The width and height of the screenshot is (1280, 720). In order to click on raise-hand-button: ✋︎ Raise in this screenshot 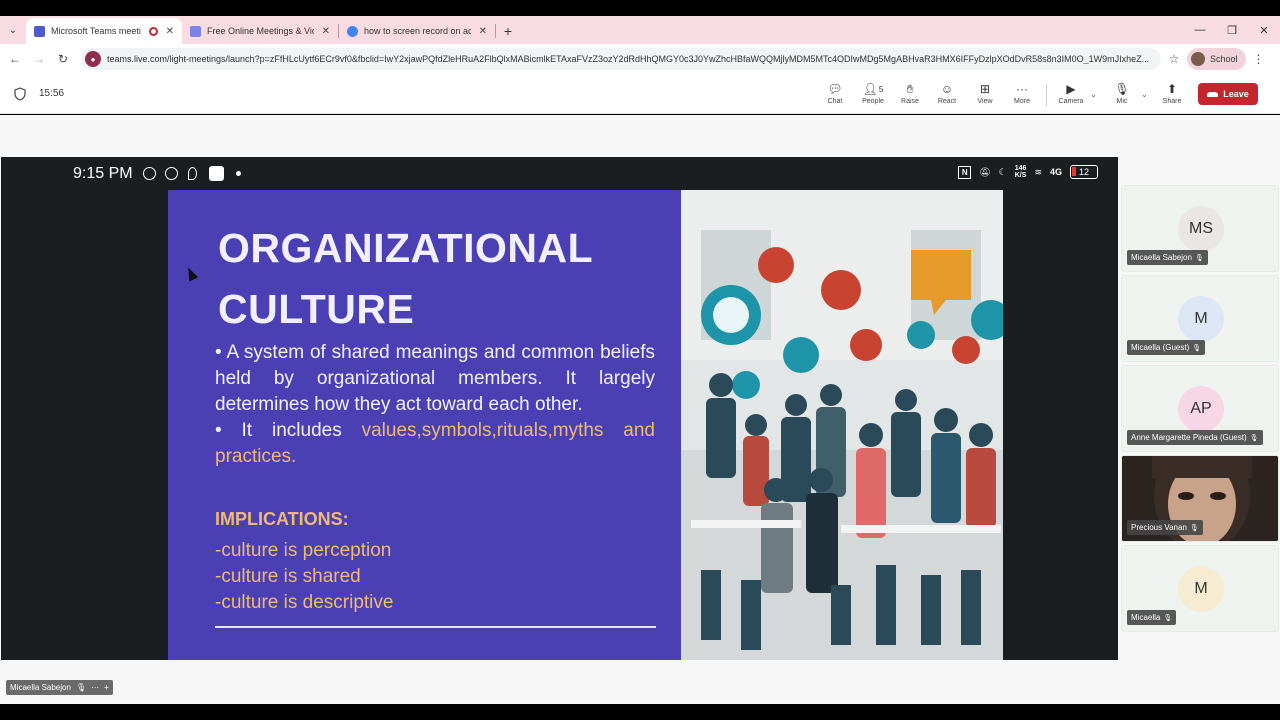, I will do `click(910, 95)`.